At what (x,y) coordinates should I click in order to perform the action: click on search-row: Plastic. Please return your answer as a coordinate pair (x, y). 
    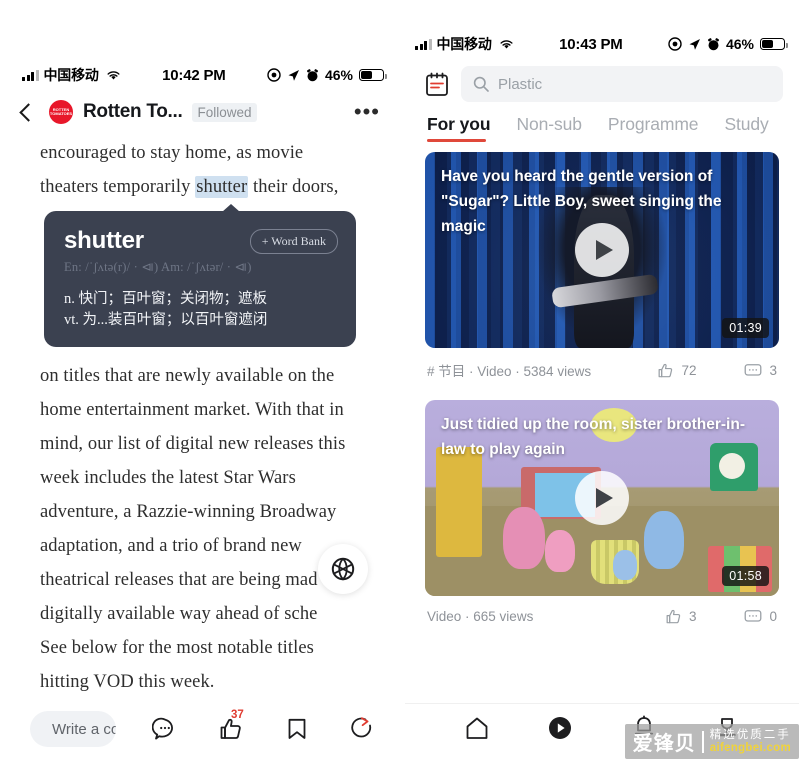
    Looking at the image, I should click on (602, 86).